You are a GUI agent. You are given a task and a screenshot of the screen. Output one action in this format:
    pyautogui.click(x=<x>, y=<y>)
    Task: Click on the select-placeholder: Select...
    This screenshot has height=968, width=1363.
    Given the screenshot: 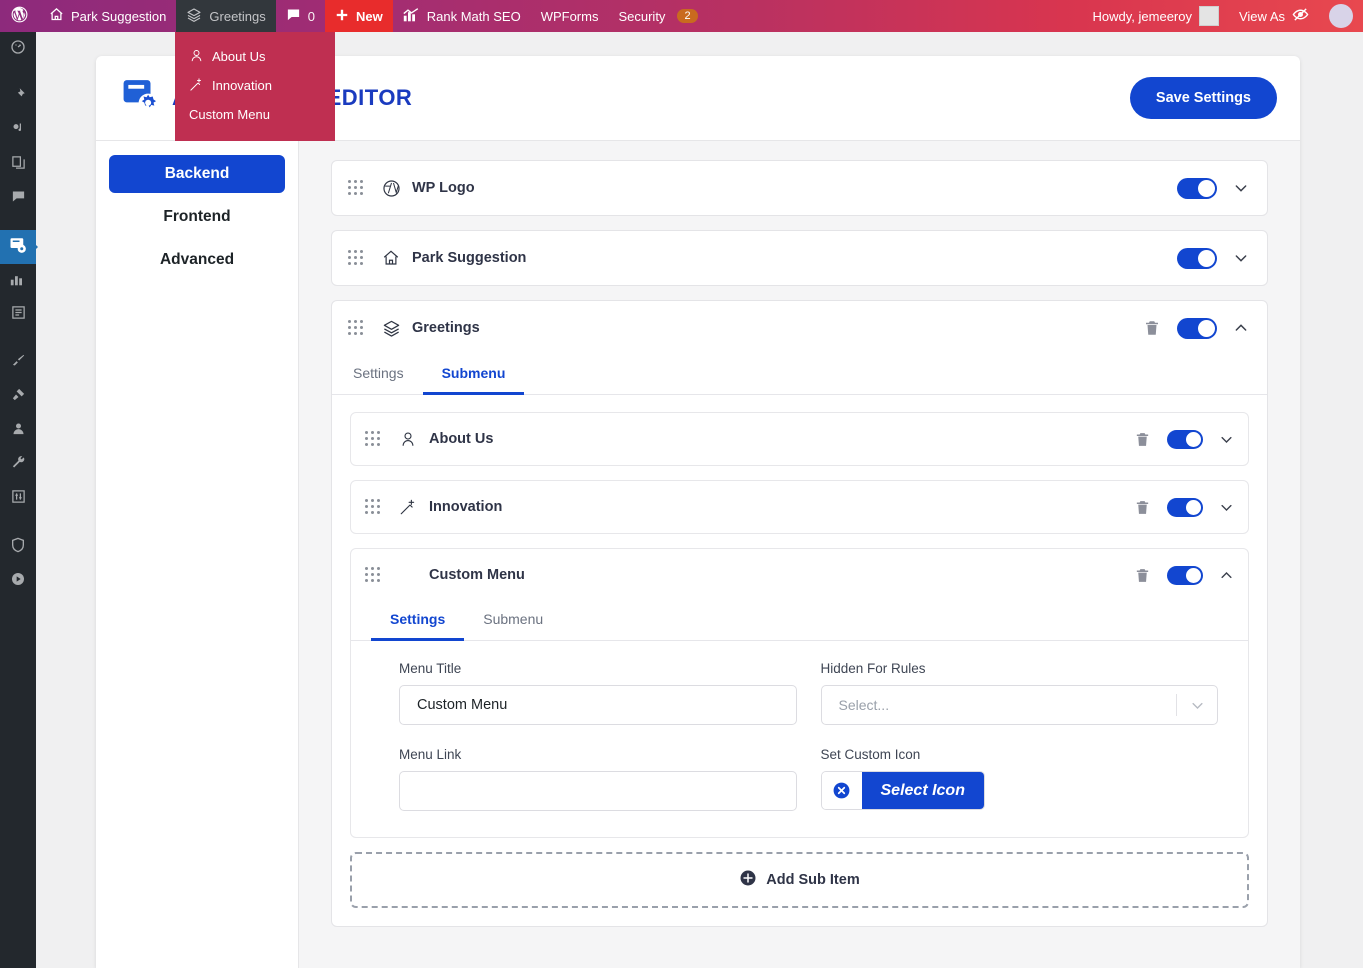 What is the action you would take?
    pyautogui.click(x=864, y=705)
    